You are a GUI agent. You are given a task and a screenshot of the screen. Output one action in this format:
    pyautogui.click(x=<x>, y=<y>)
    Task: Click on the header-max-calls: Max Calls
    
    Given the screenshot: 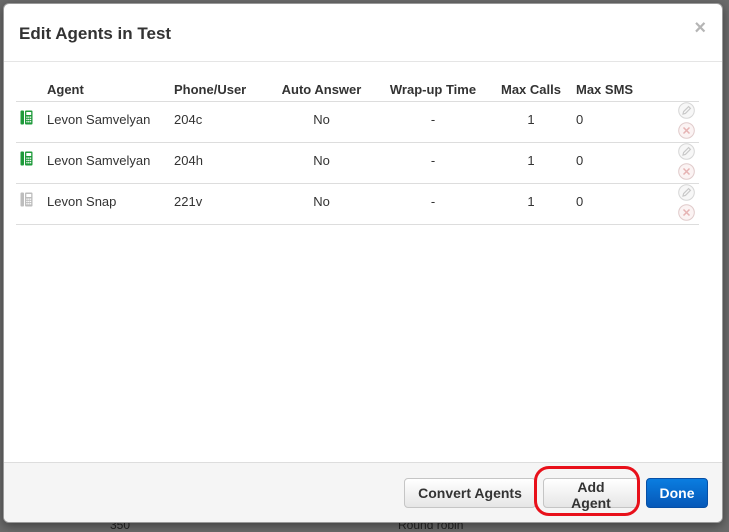 What is the action you would take?
    pyautogui.click(x=531, y=89)
    